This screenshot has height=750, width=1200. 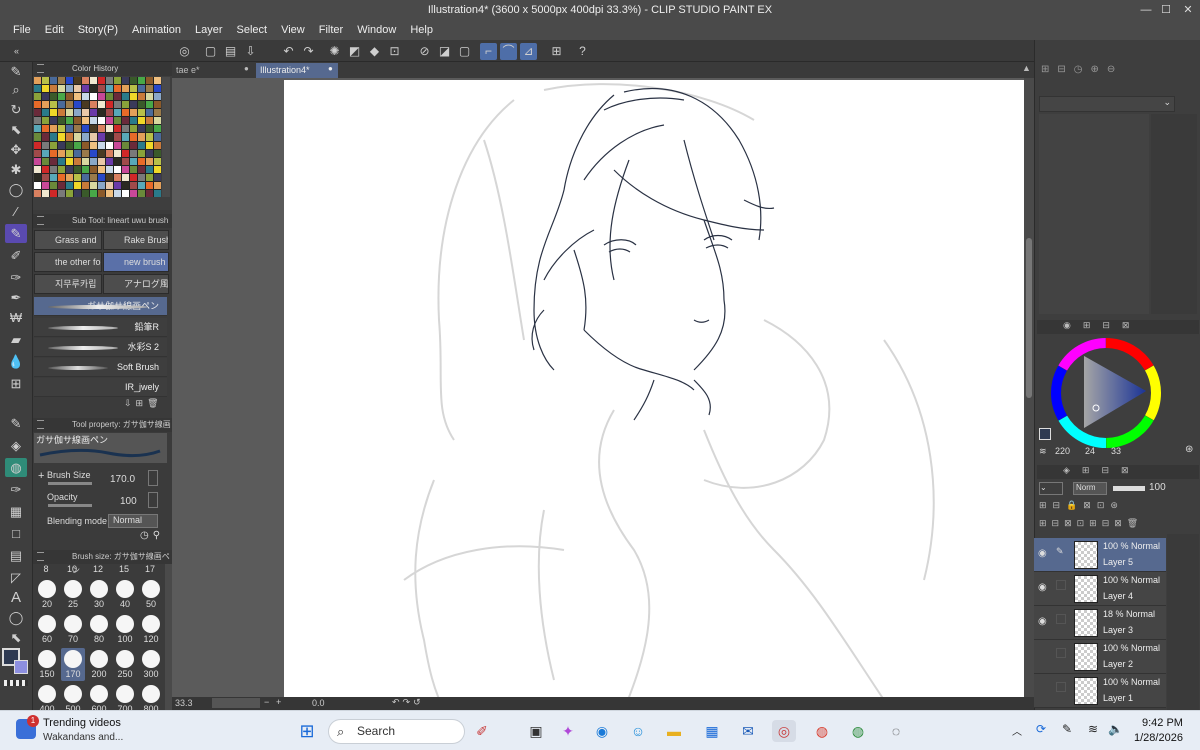 What do you see at coordinates (100, 347) in the screenshot?
I see `brush-item-2: 水彩S 2` at bounding box center [100, 347].